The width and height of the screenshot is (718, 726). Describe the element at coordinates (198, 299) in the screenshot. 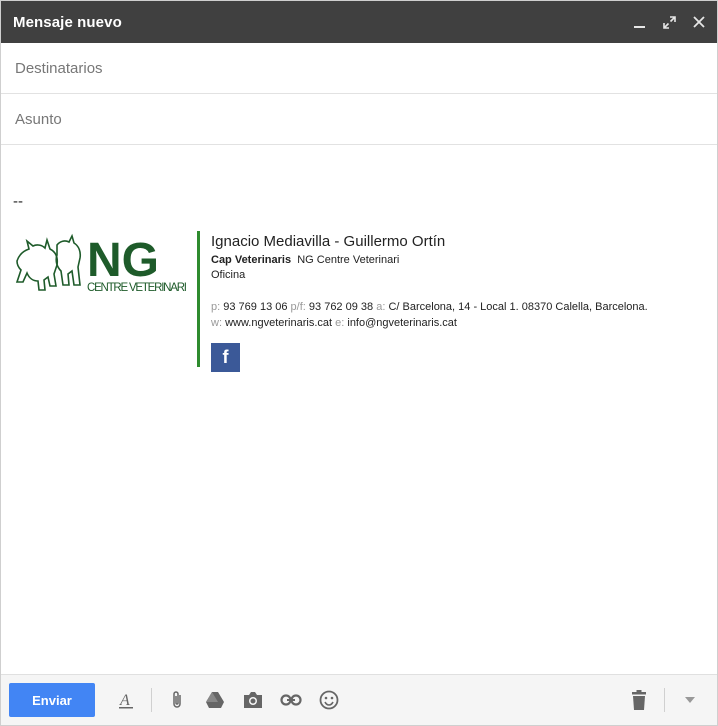

I see `signature-divider` at that location.